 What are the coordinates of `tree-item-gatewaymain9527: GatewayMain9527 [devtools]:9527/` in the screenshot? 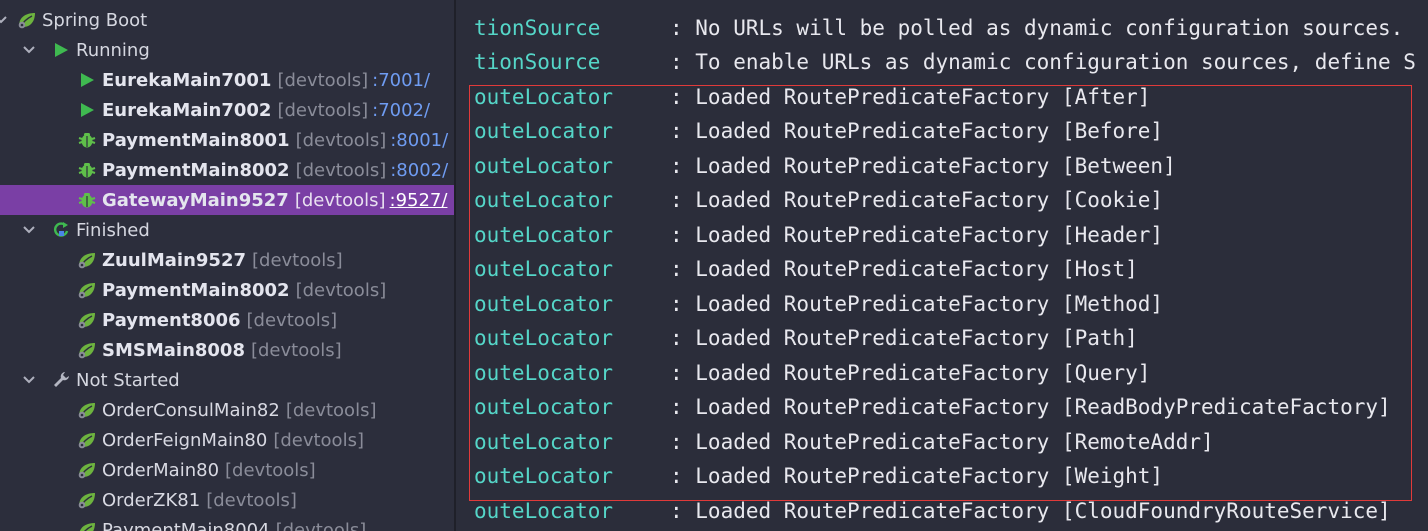 It's located at (227, 200).